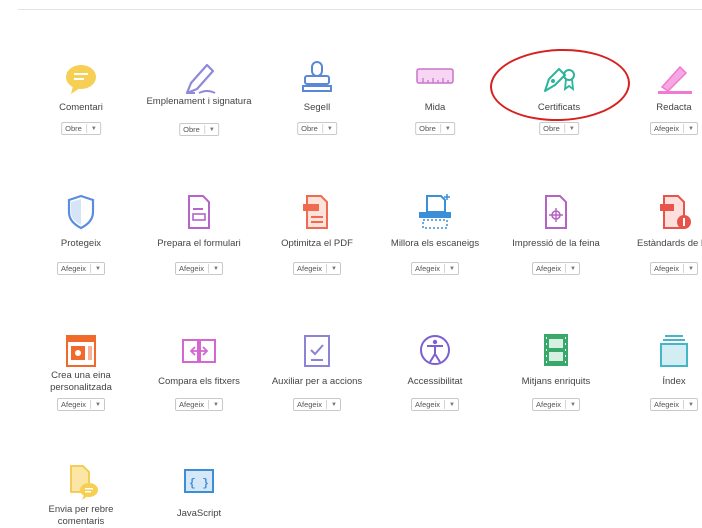  Describe the element at coordinates (317, 79) in the screenshot. I see `stamp-icon` at that location.